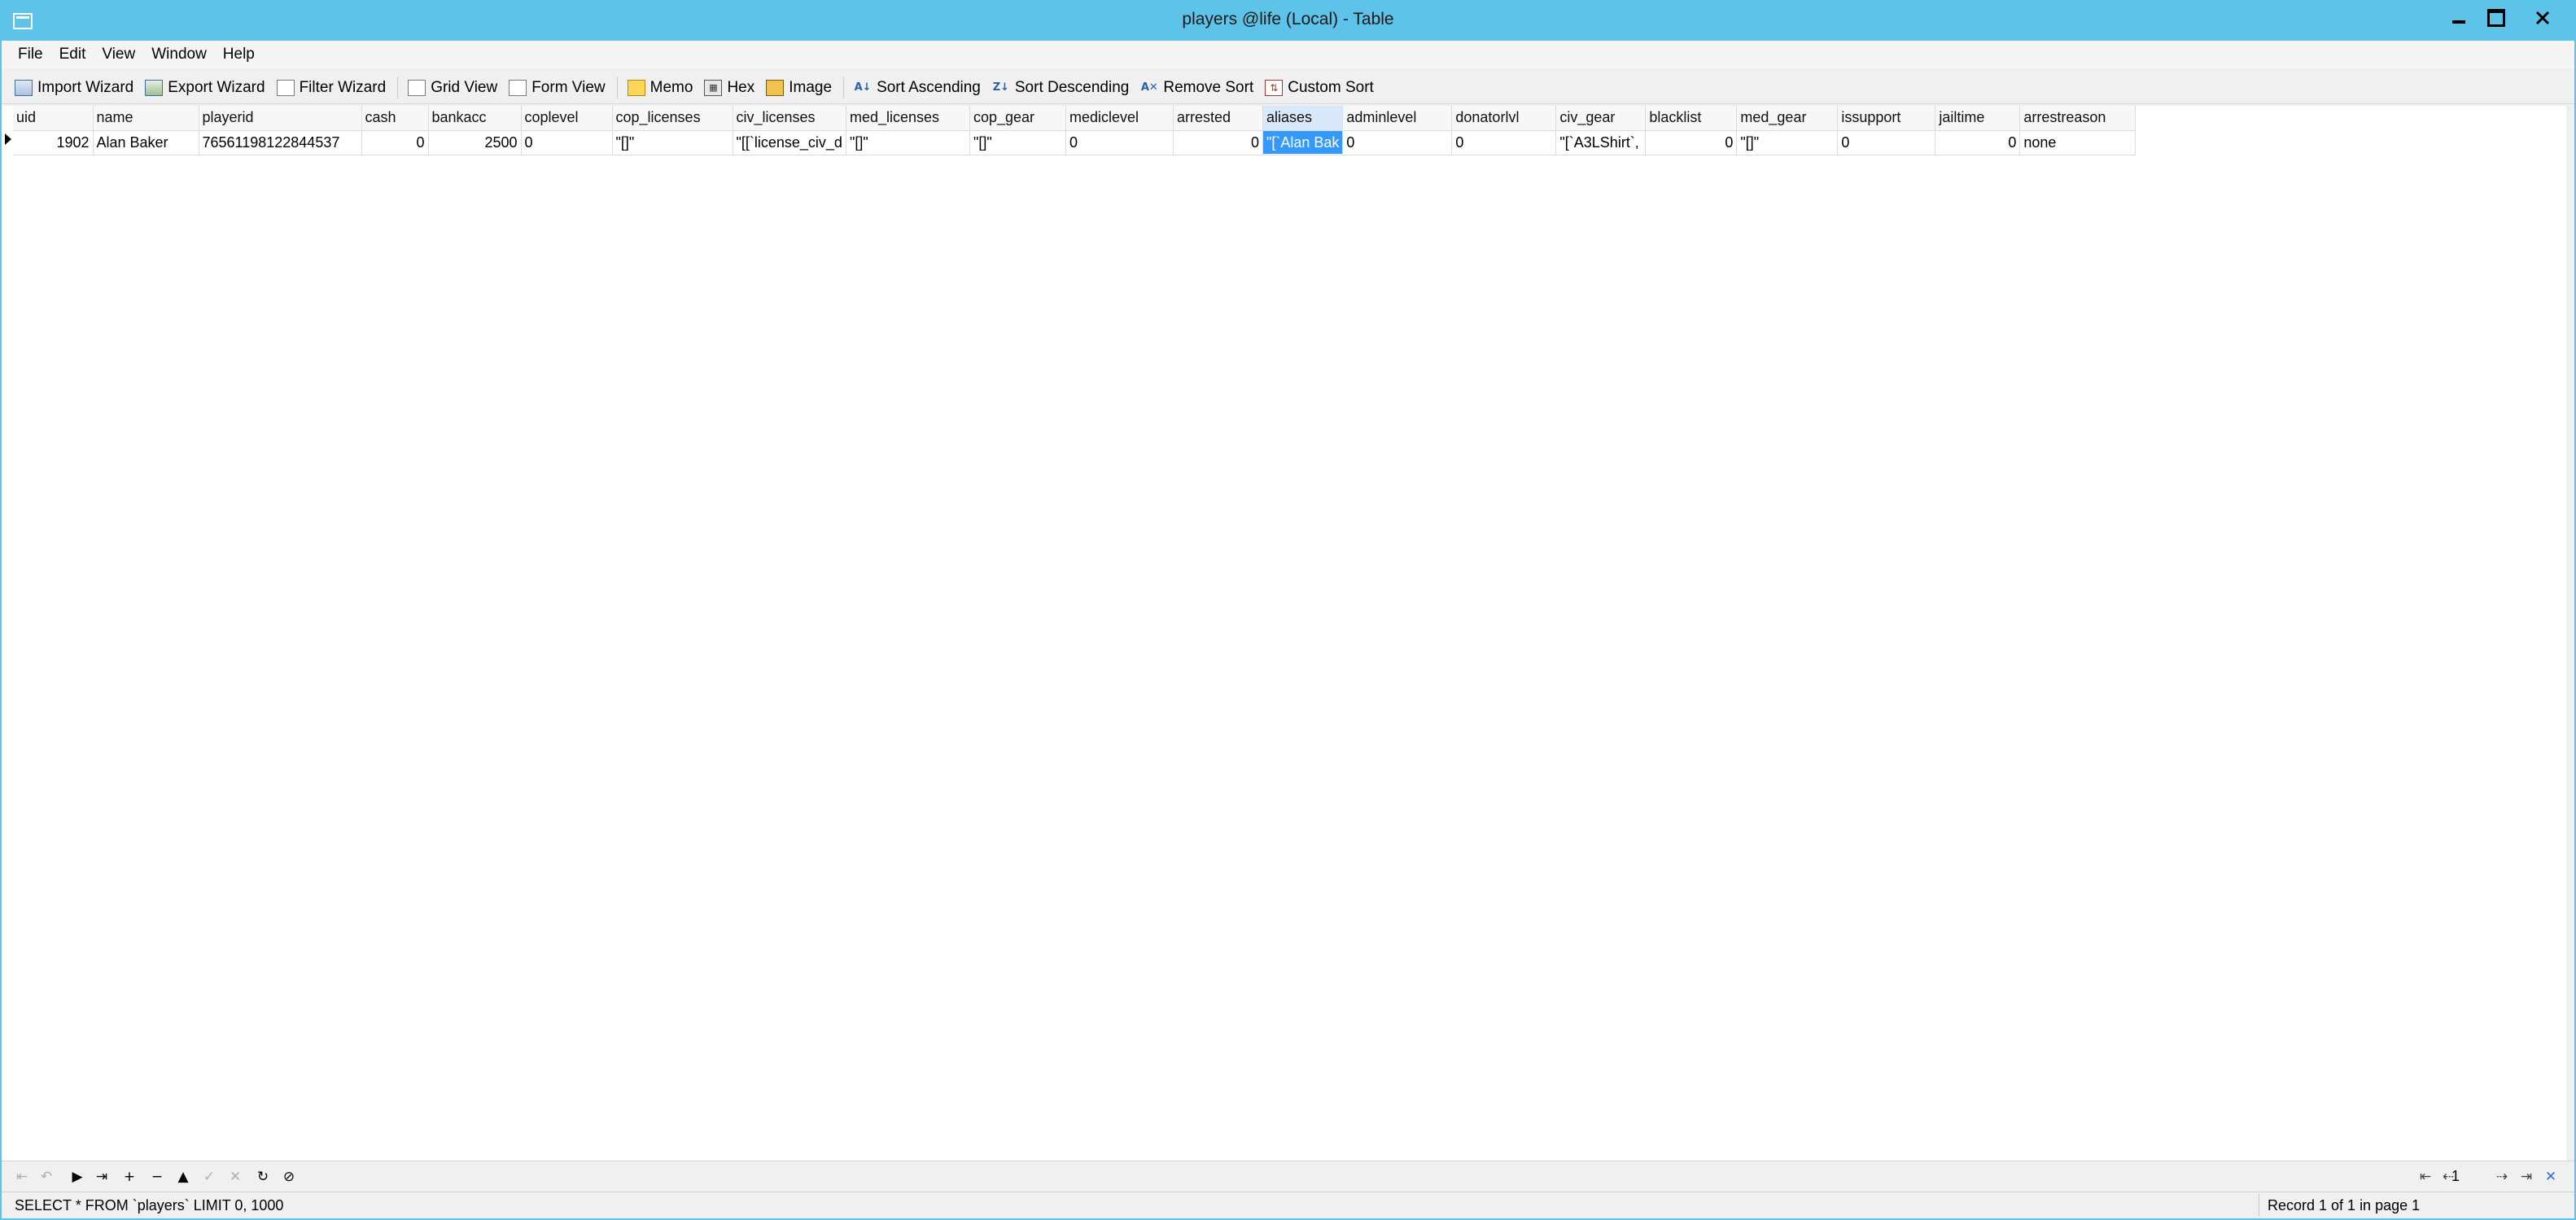 The image size is (2576, 1220). Describe the element at coordinates (1397, 142) in the screenshot. I see `cell-adminlevel: 0` at that location.